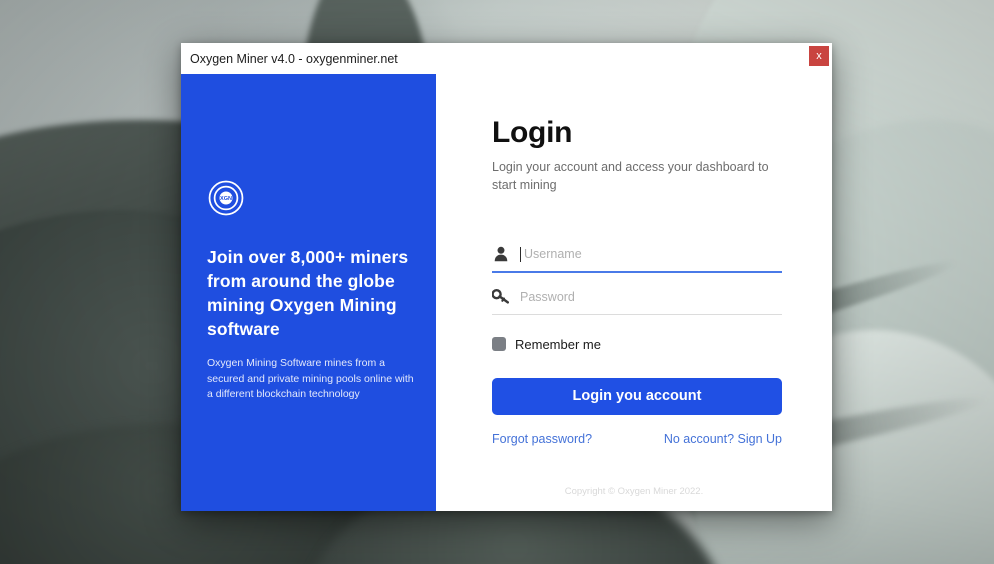 The image size is (994, 564). What do you see at coordinates (542, 439) in the screenshot?
I see `forgot-password-link: Forgot password?` at bounding box center [542, 439].